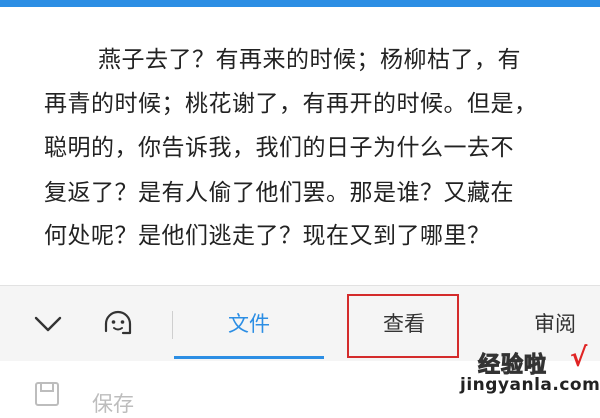  Describe the element at coordinates (249, 357) in the screenshot. I see `active-tab-indicator` at that location.